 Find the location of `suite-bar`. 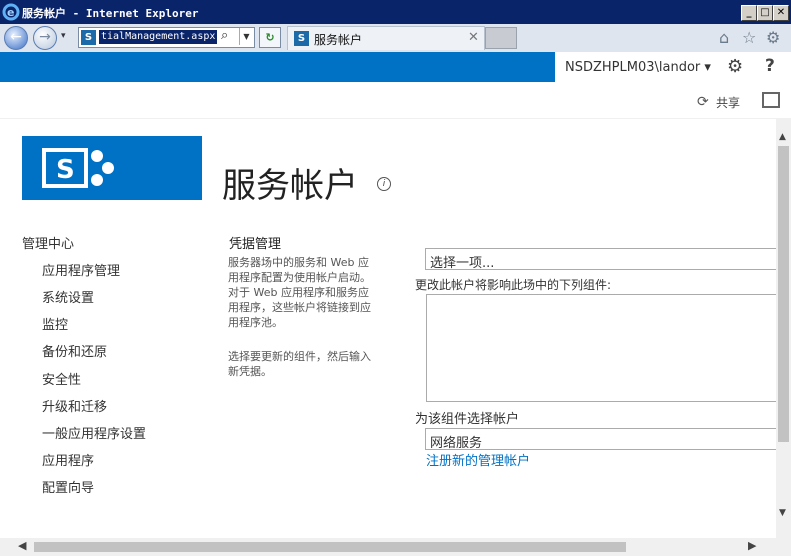

suite-bar is located at coordinates (277, 67).